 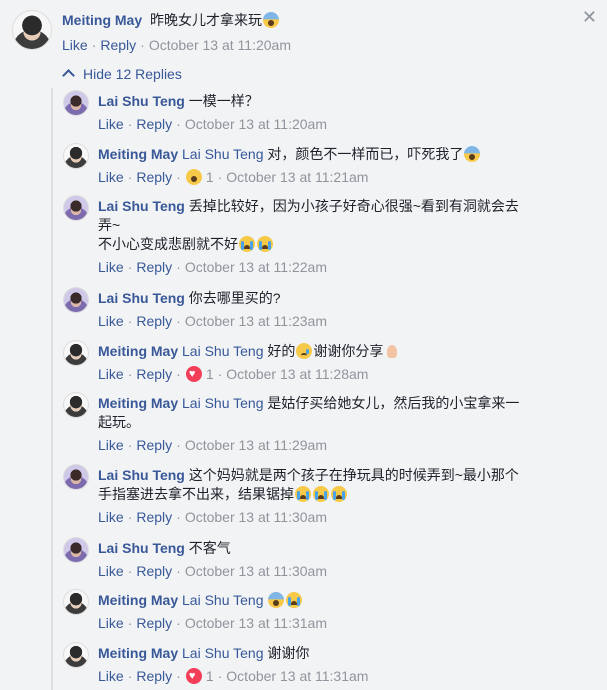 What do you see at coordinates (304, 351) in the screenshot?
I see `cry-emoji-icon` at bounding box center [304, 351].